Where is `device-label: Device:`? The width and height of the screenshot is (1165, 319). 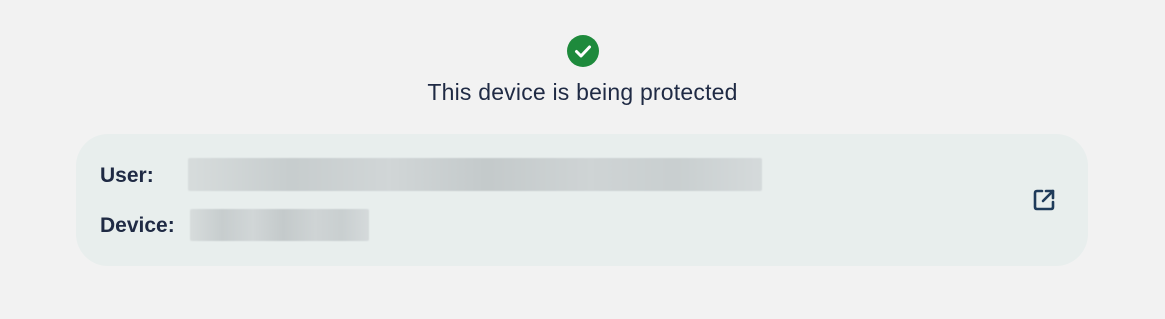 device-label: Device: is located at coordinates (137, 225).